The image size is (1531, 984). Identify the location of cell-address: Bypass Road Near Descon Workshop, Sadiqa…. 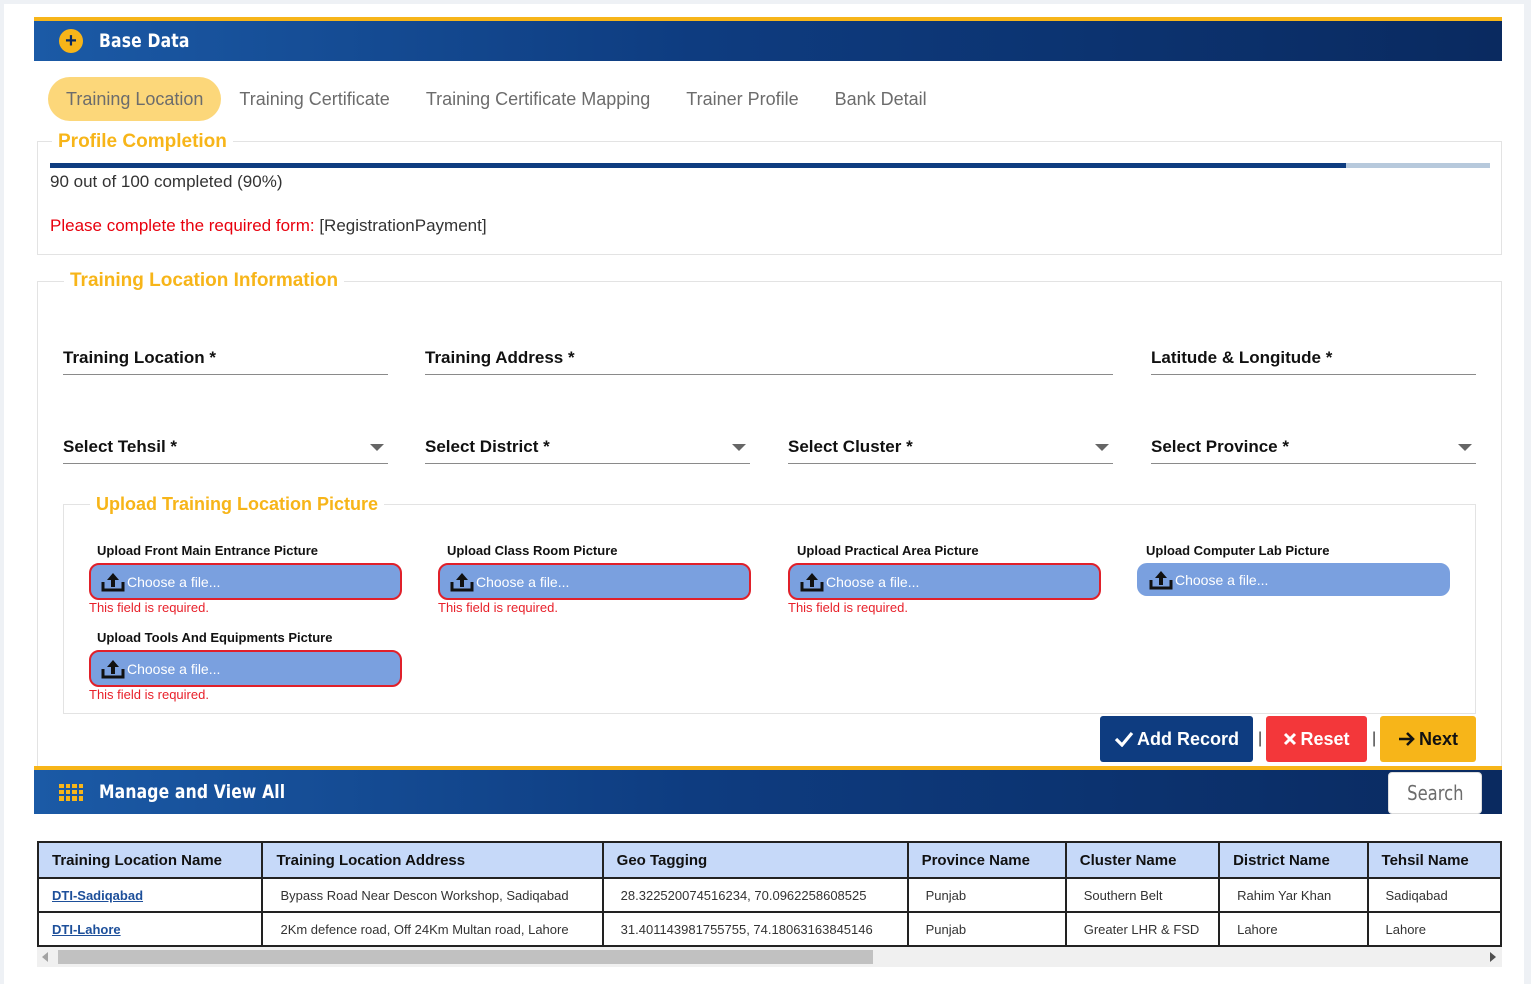
(432, 895).